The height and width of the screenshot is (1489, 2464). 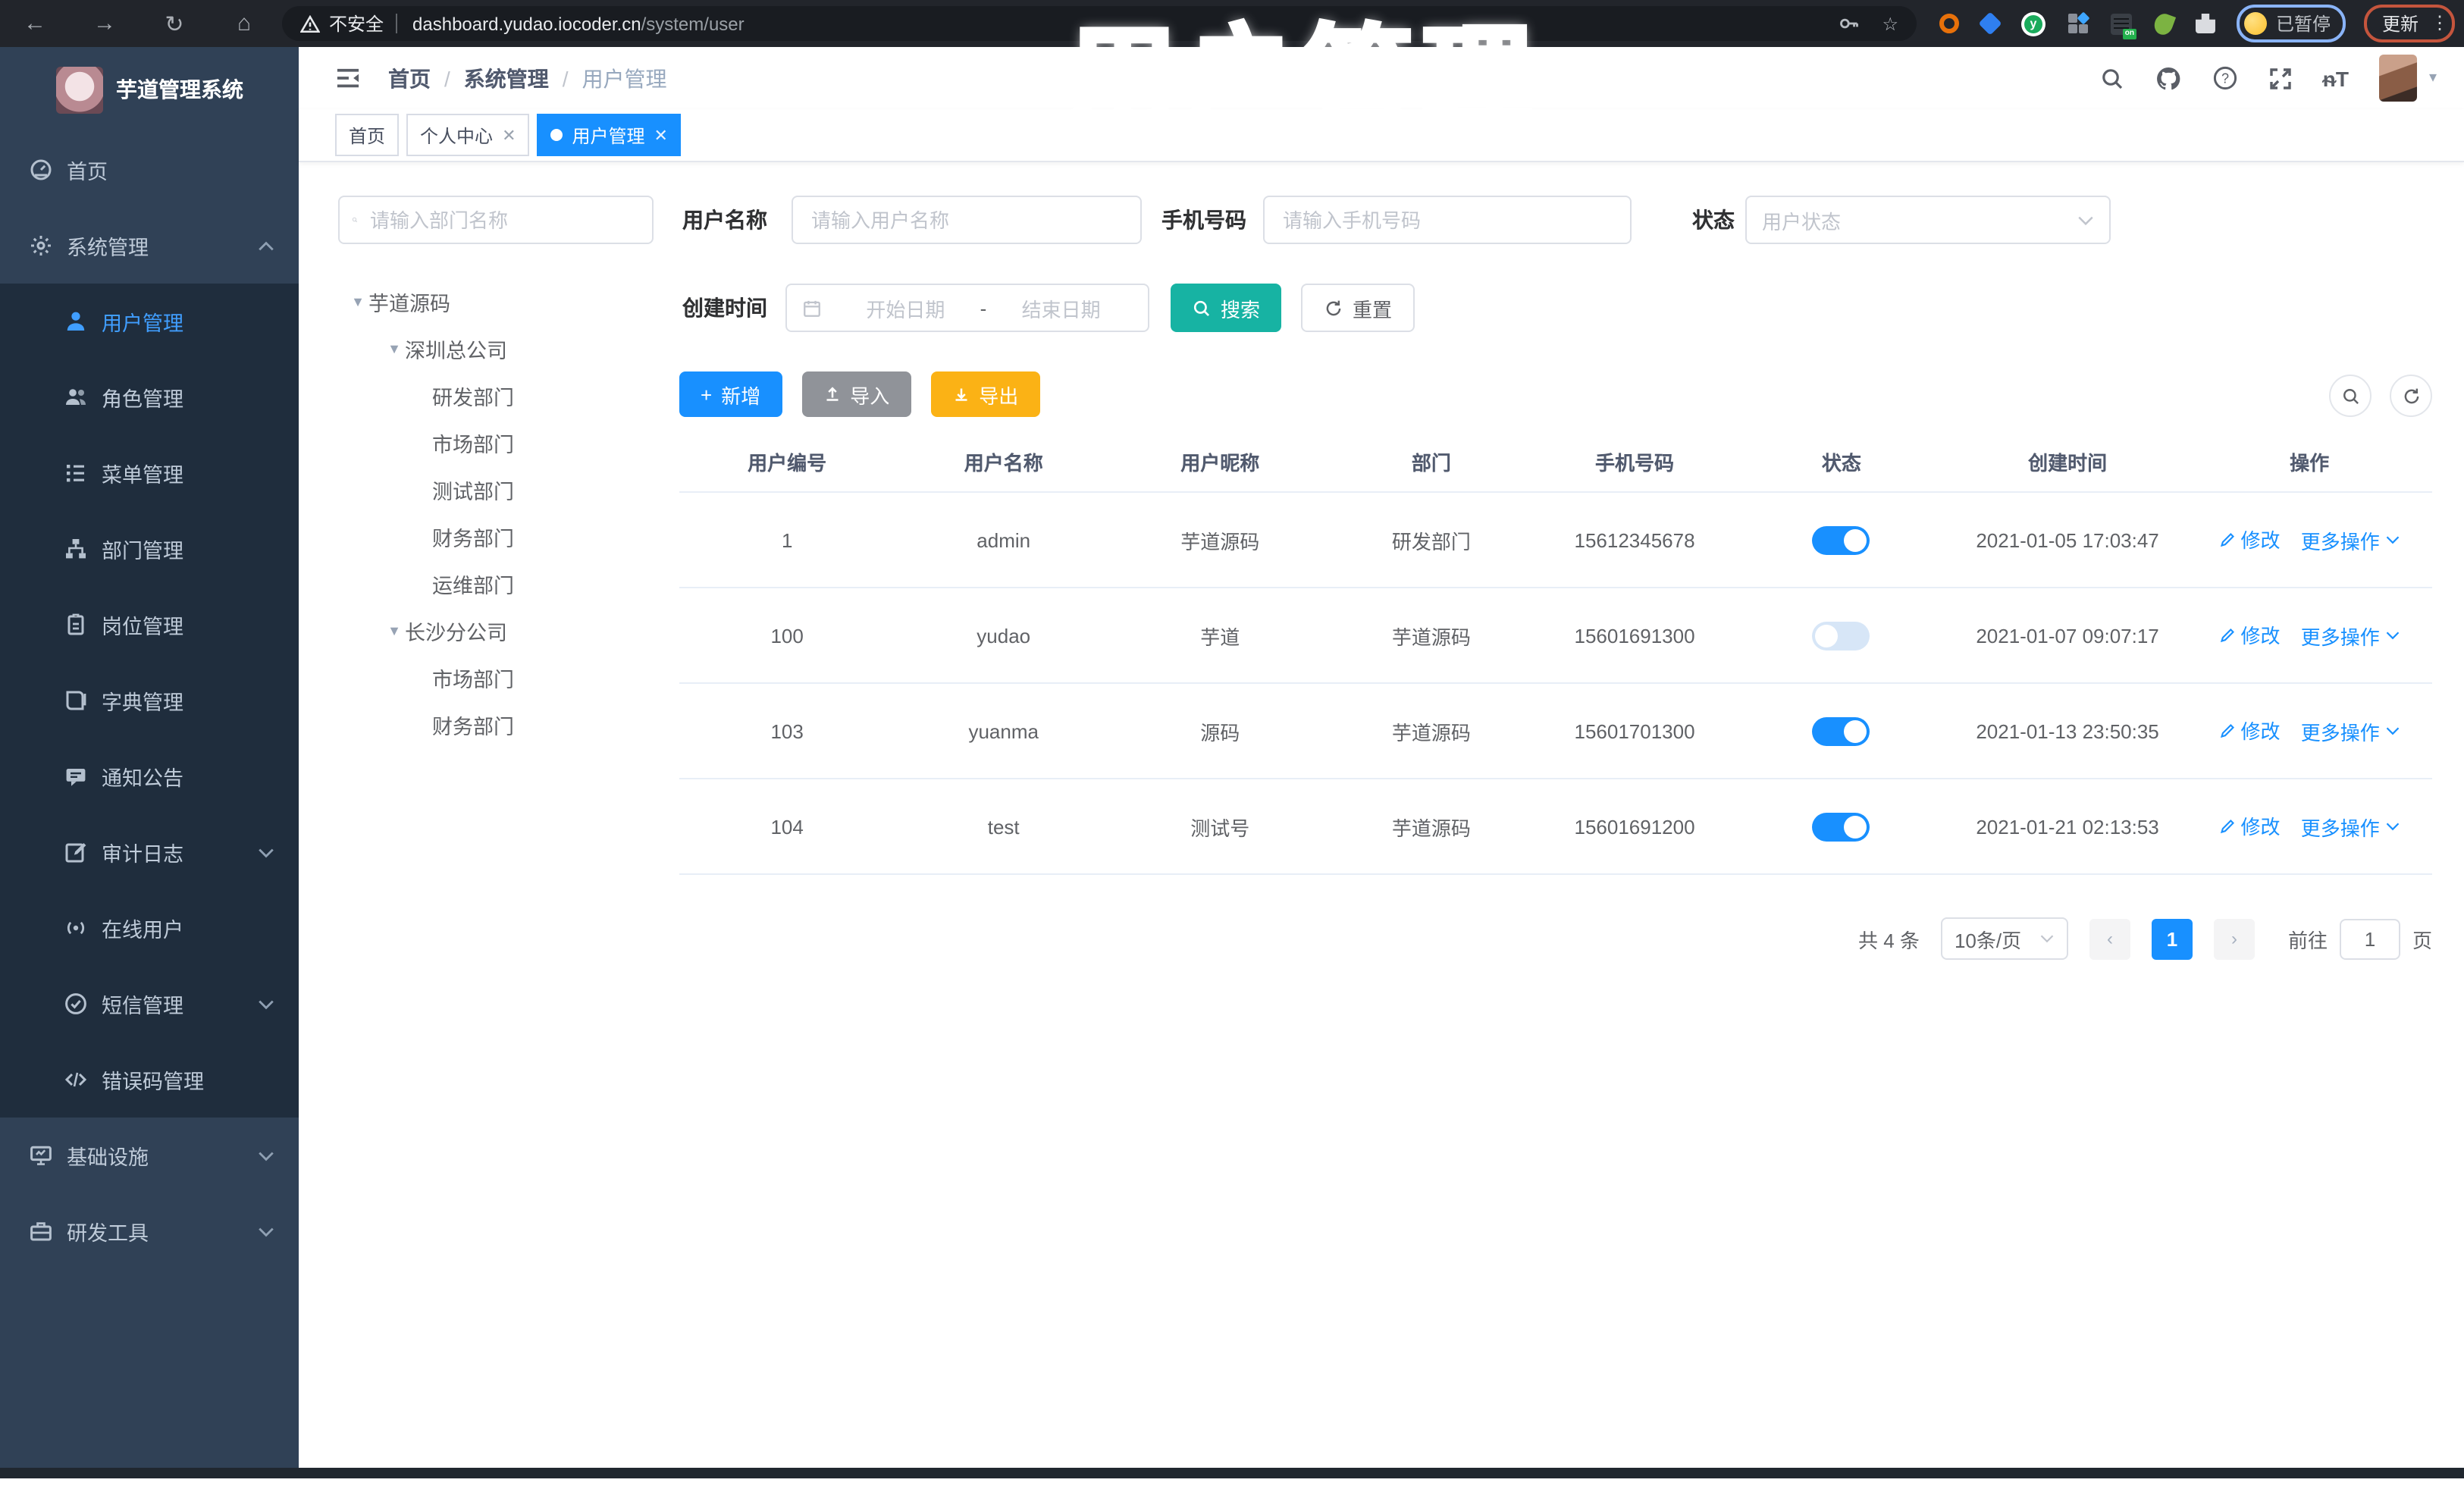 What do you see at coordinates (2350, 396) in the screenshot?
I see `toggle-search-icon-button` at bounding box center [2350, 396].